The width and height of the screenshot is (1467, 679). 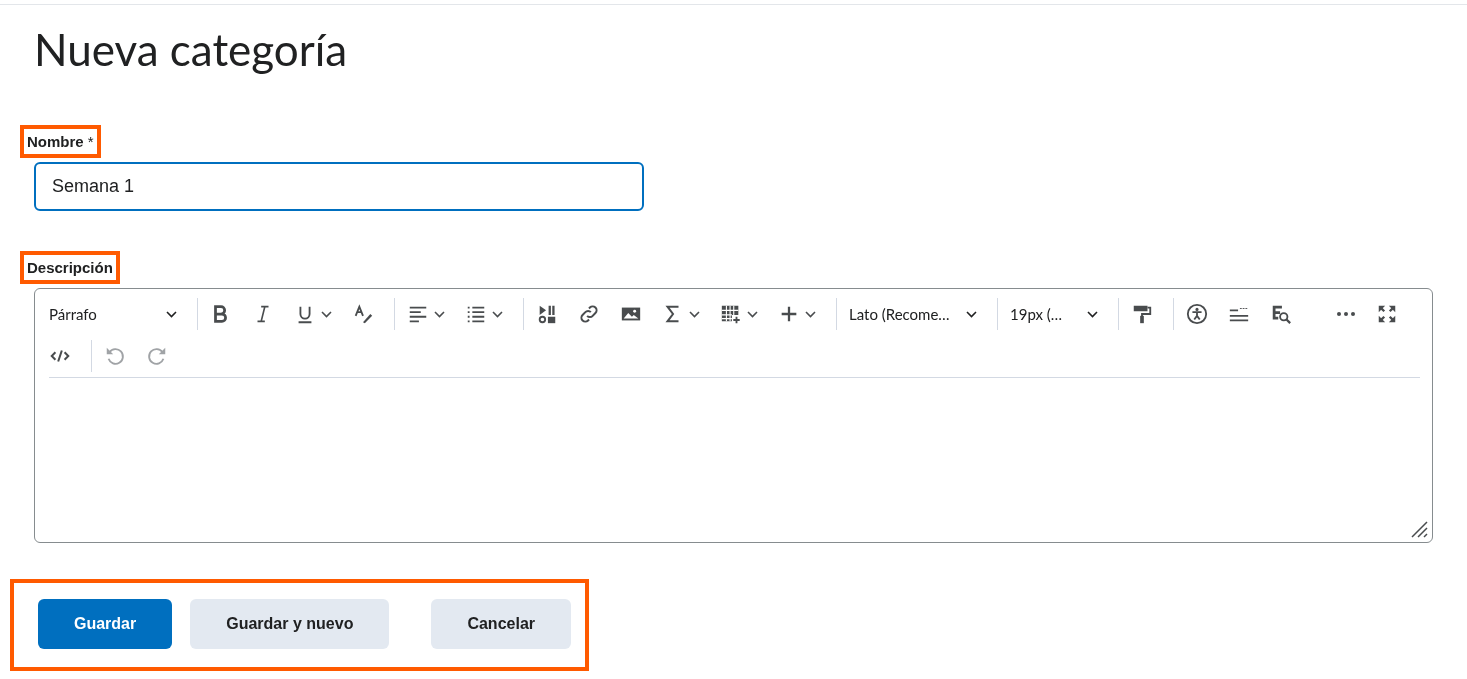 I want to click on link-icon, so click(x=589, y=314).